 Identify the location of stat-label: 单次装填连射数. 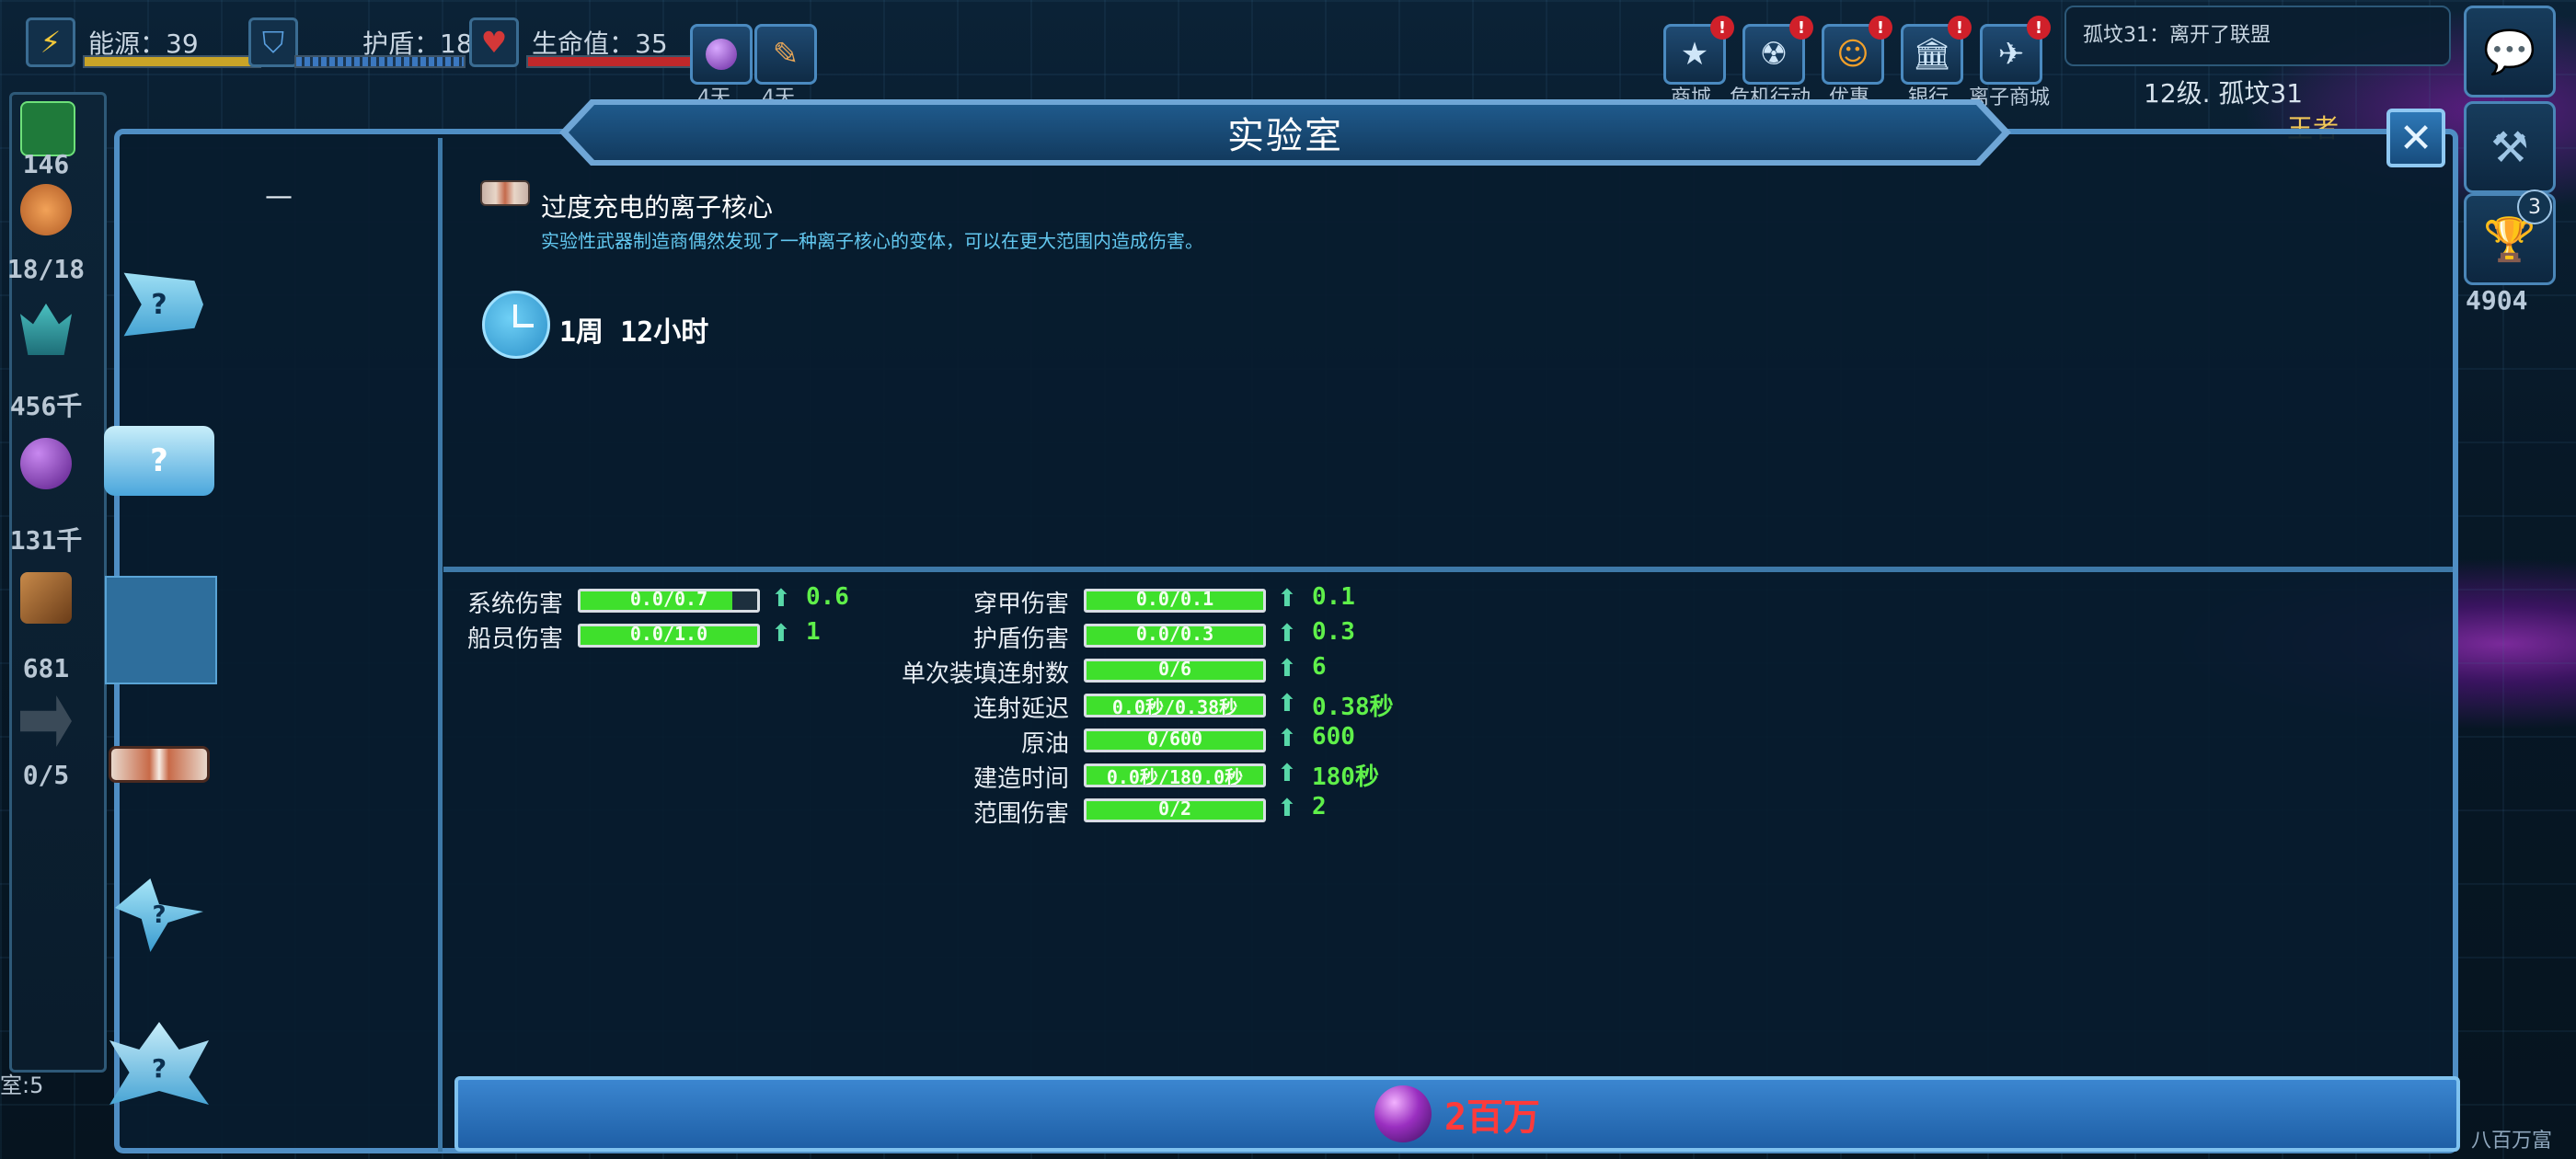
(985, 674).